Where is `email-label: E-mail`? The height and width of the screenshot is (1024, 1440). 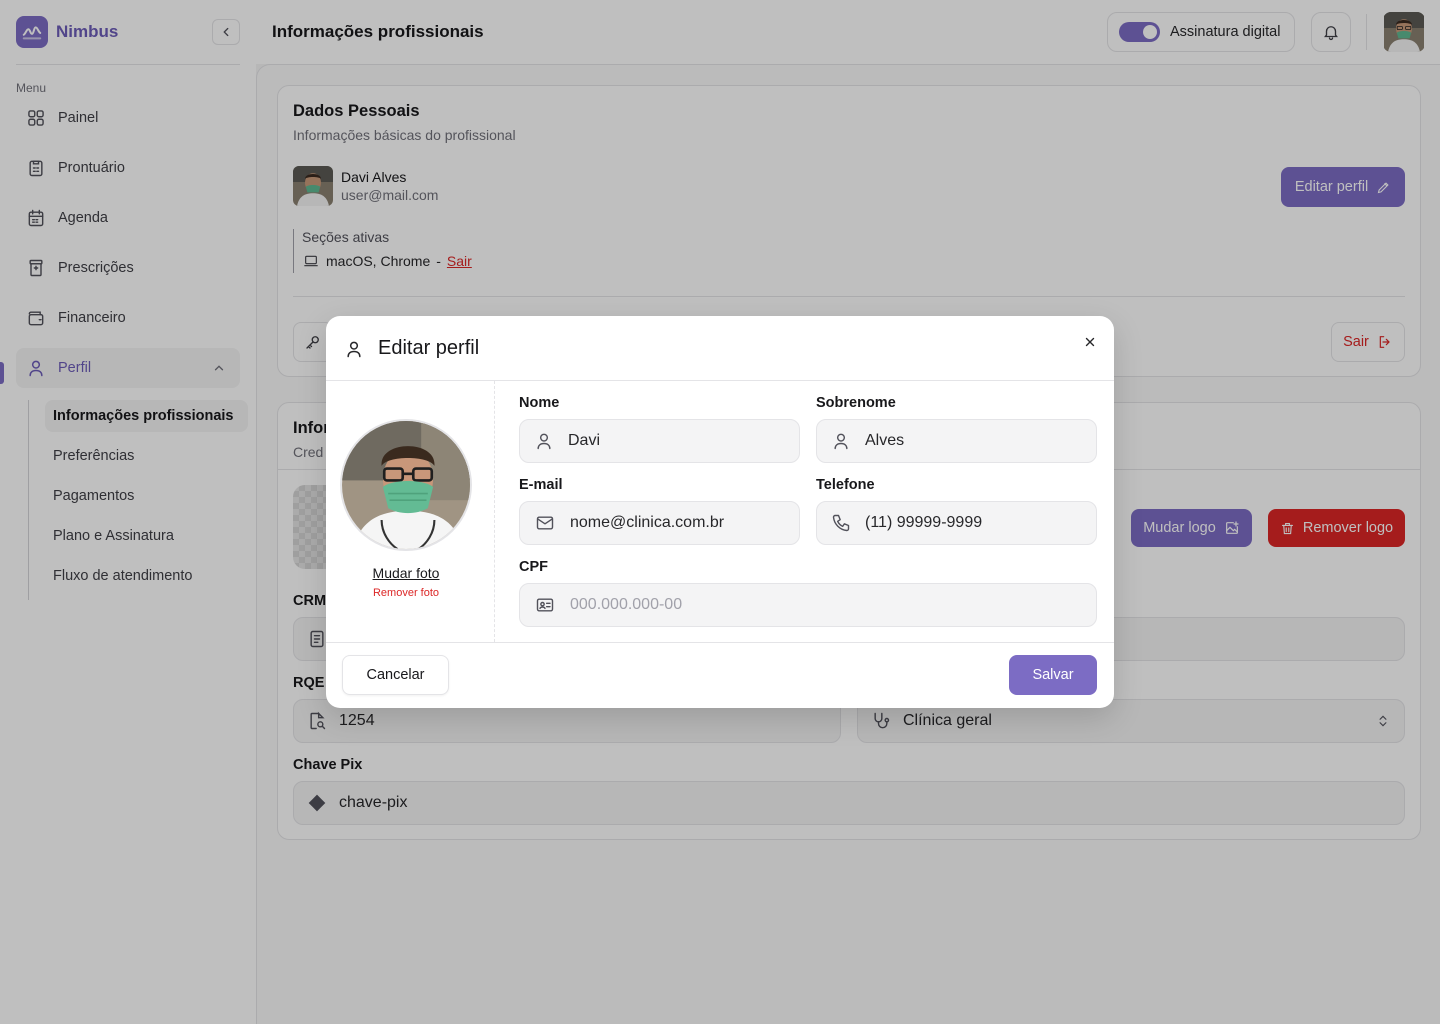 email-label: E-mail is located at coordinates (541, 485).